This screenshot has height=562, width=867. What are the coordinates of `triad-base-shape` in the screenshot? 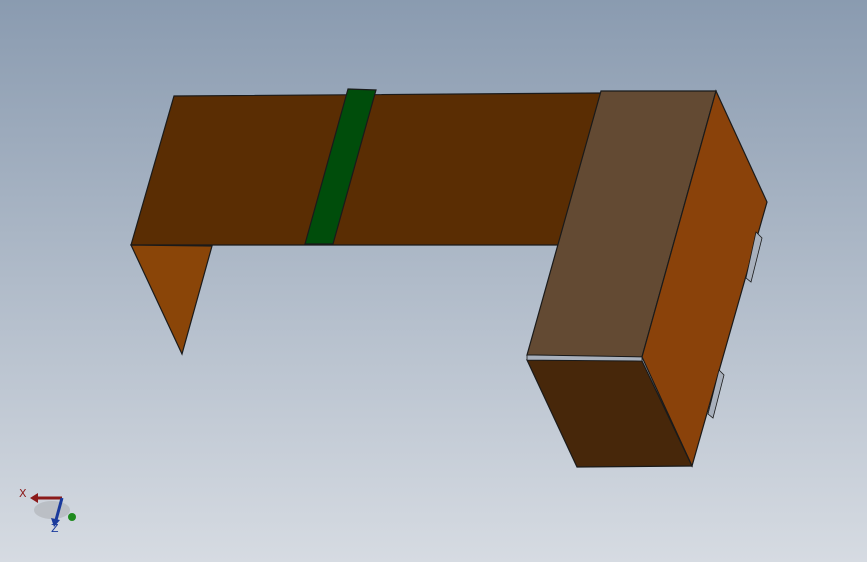 It's located at (52, 510).